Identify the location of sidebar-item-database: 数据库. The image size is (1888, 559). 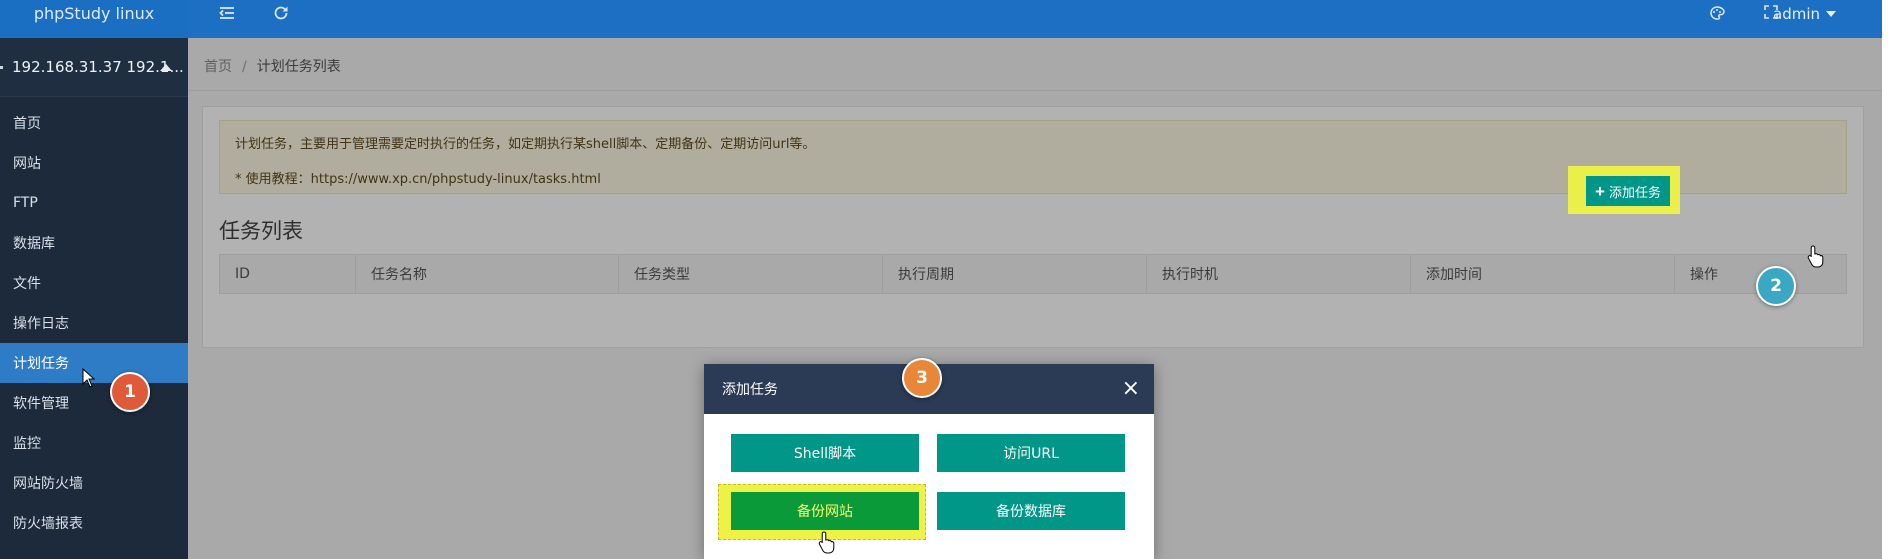
(94, 243).